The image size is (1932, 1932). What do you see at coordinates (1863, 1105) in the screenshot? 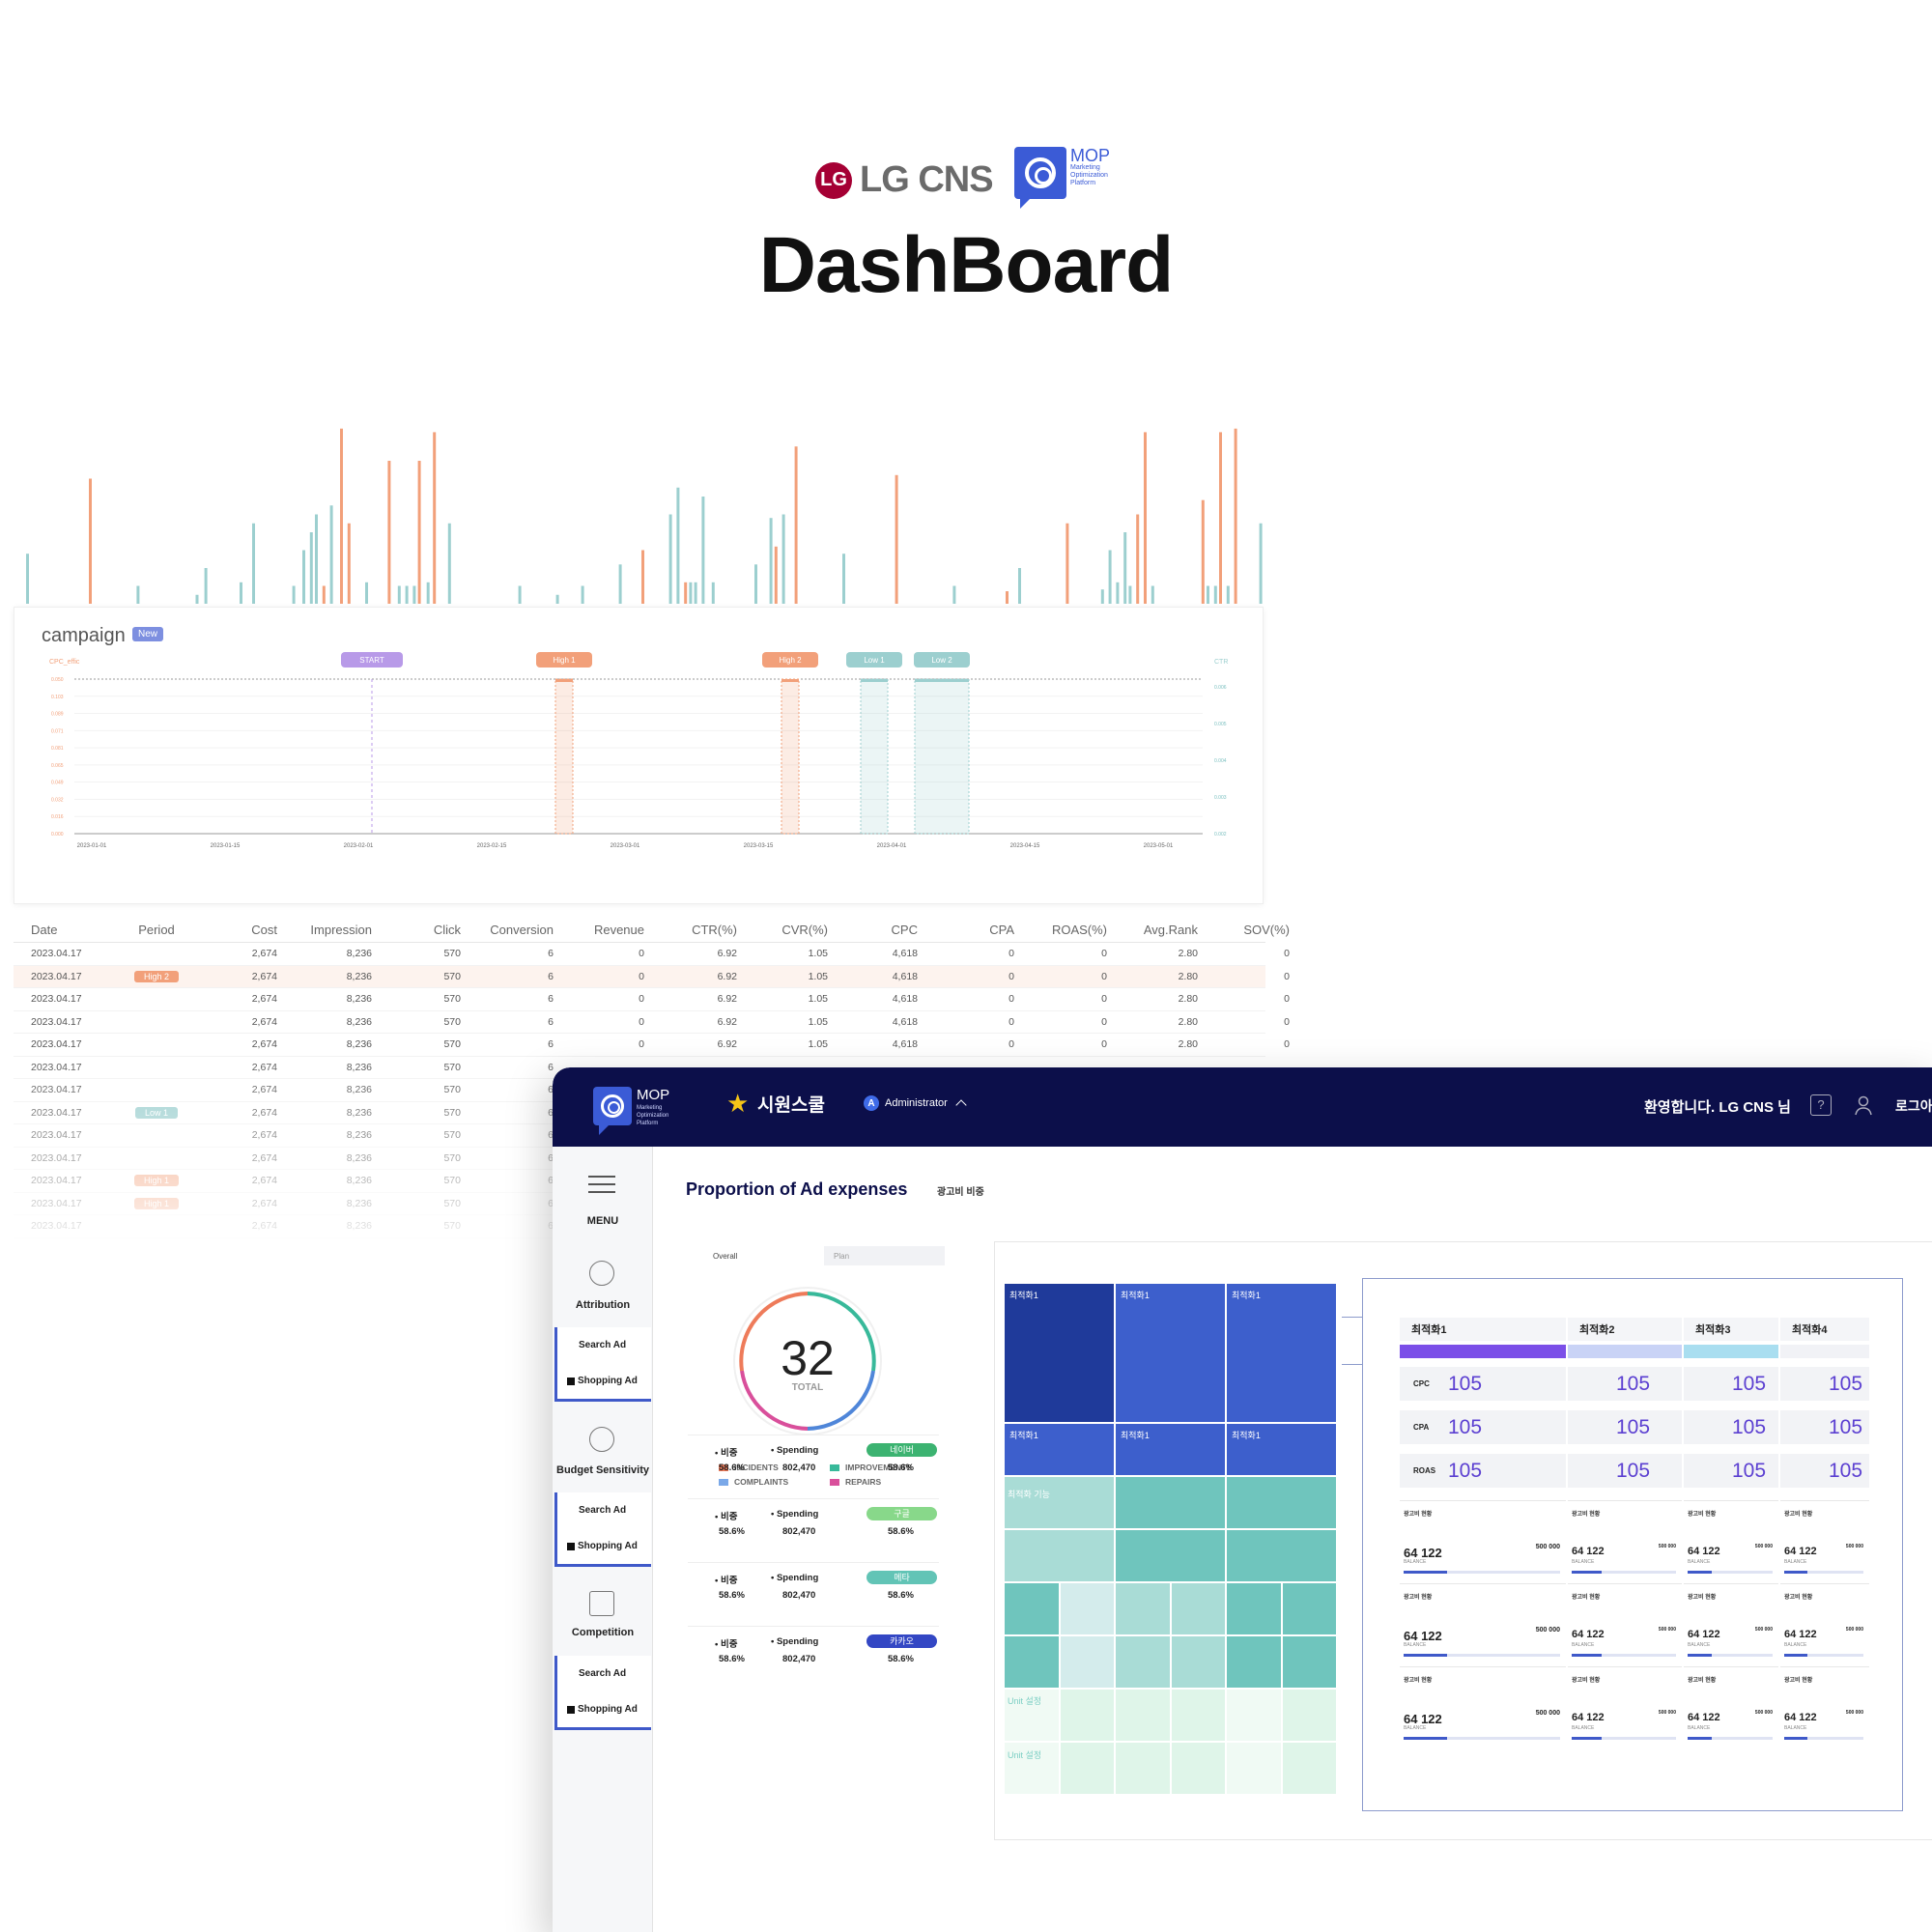
I see `user-icon` at bounding box center [1863, 1105].